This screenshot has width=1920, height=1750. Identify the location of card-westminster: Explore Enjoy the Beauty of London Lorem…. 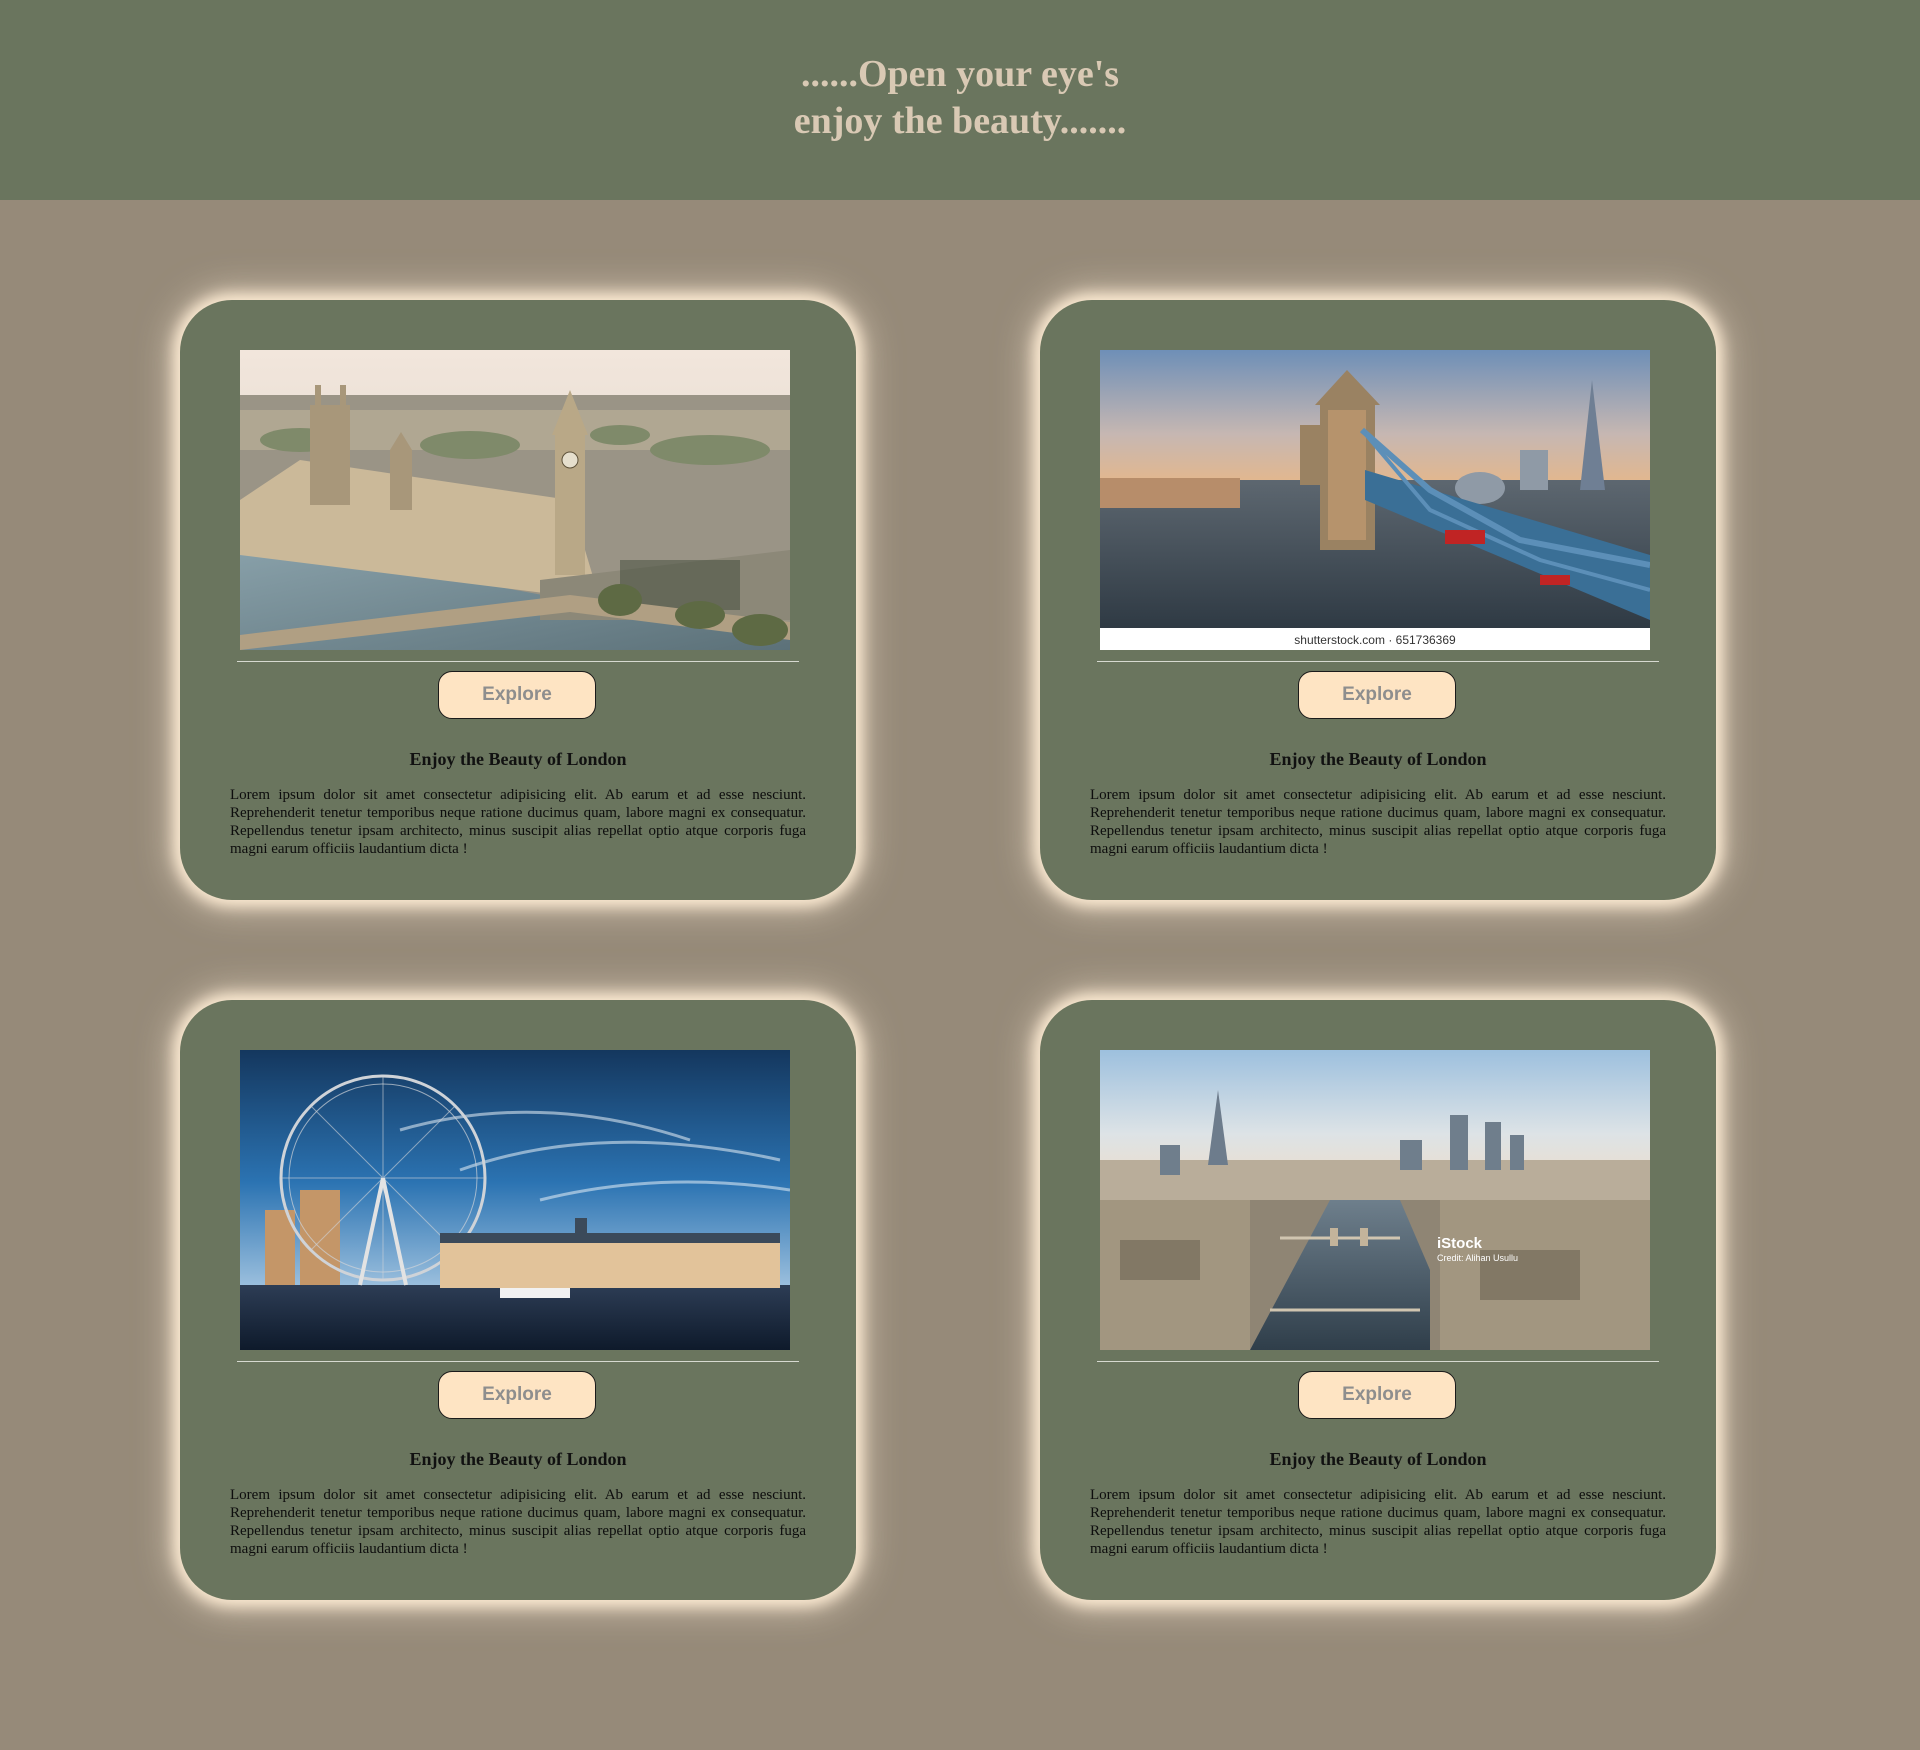
(518, 600).